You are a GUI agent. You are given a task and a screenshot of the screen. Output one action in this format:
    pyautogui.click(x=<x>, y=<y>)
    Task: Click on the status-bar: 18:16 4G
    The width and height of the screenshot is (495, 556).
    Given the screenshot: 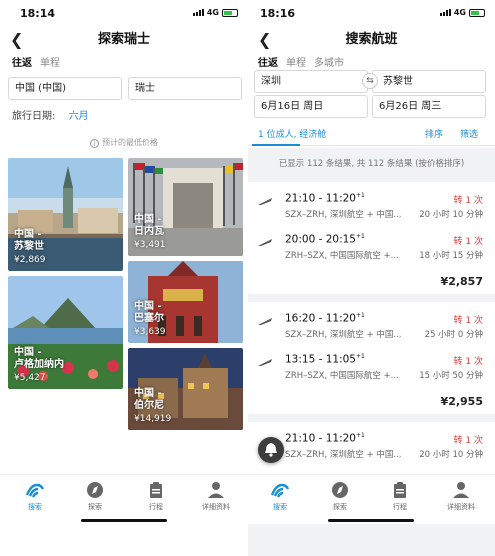 What is the action you would take?
    pyautogui.click(x=371, y=13)
    